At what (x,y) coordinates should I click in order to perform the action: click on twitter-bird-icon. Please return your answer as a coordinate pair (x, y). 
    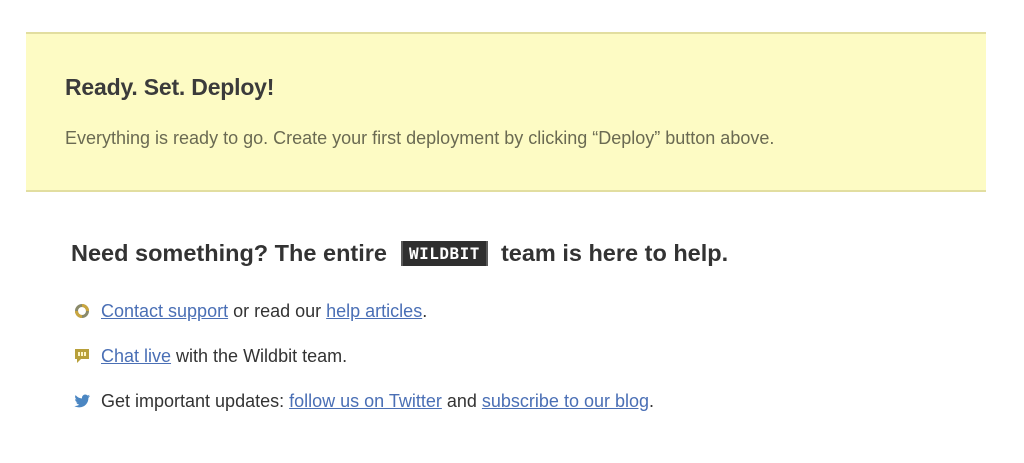
    Looking at the image, I should click on (82, 401).